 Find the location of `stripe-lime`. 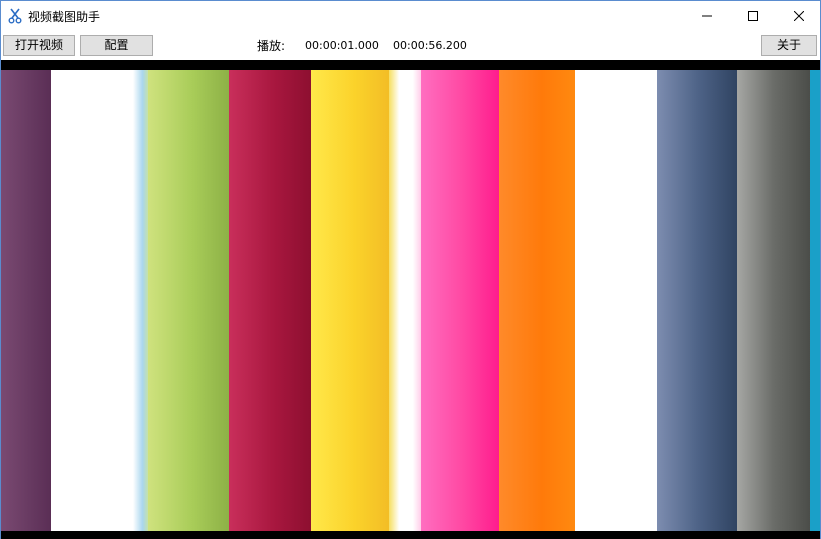

stripe-lime is located at coordinates (189, 300).